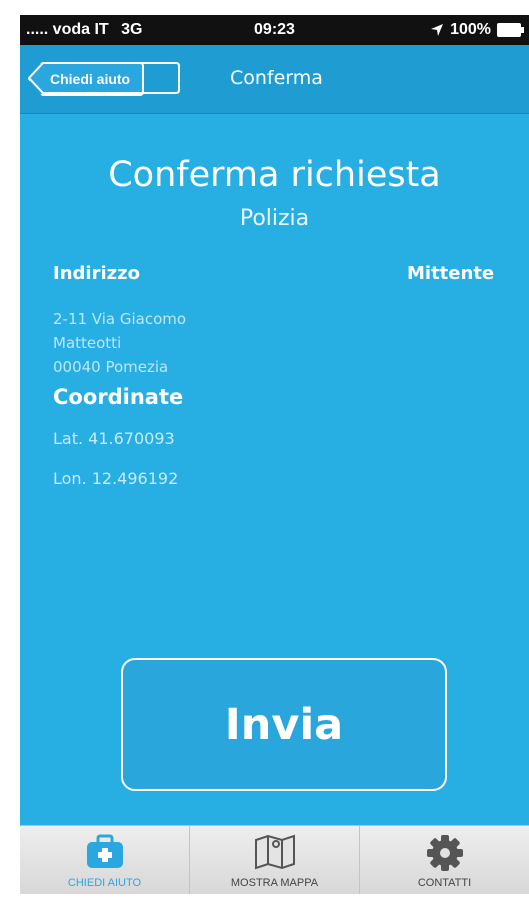 This screenshot has height=899, width=529. Describe the element at coordinates (274, 883) in the screenshot. I see `tab-label: MOSTRA MAPPA` at that location.